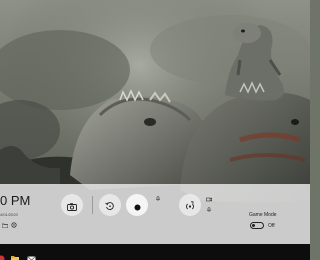 This screenshot has width=320, height=260. I want to click on gear-icon, so click(13, 225).